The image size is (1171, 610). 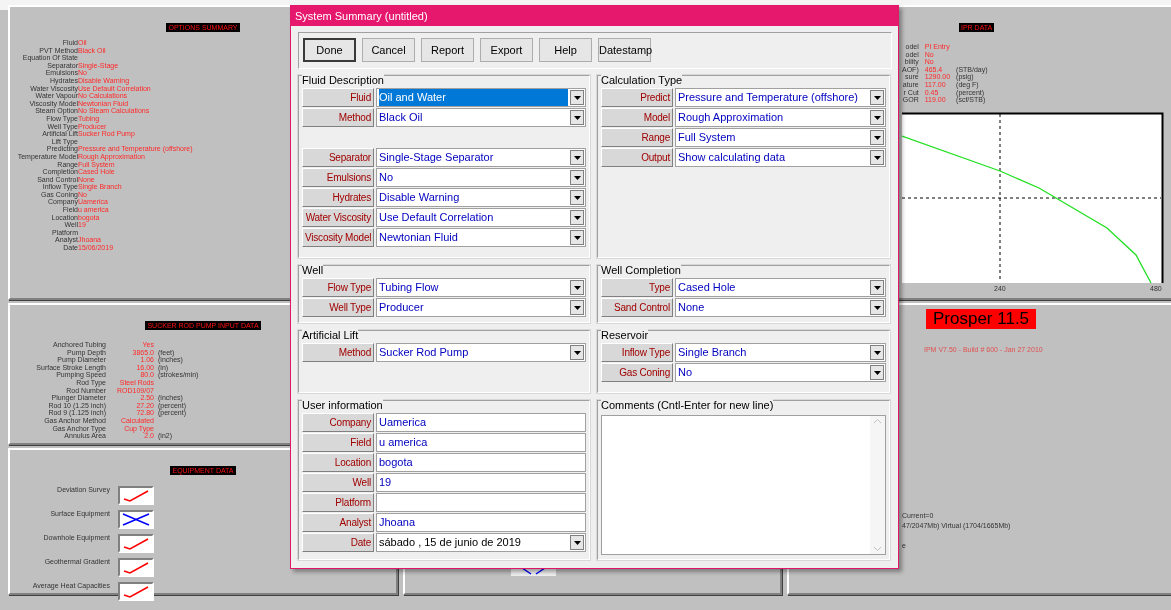 What do you see at coordinates (481, 217) in the screenshot?
I see `dropdown-field: Use Default Correlation` at bounding box center [481, 217].